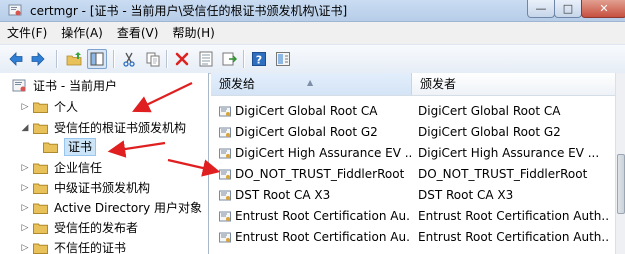 This screenshot has width=625, height=254. What do you see at coordinates (111, 208) in the screenshot?
I see `tree-item-ad-user-object: ▷ Active Directory 用户对象` at bounding box center [111, 208].